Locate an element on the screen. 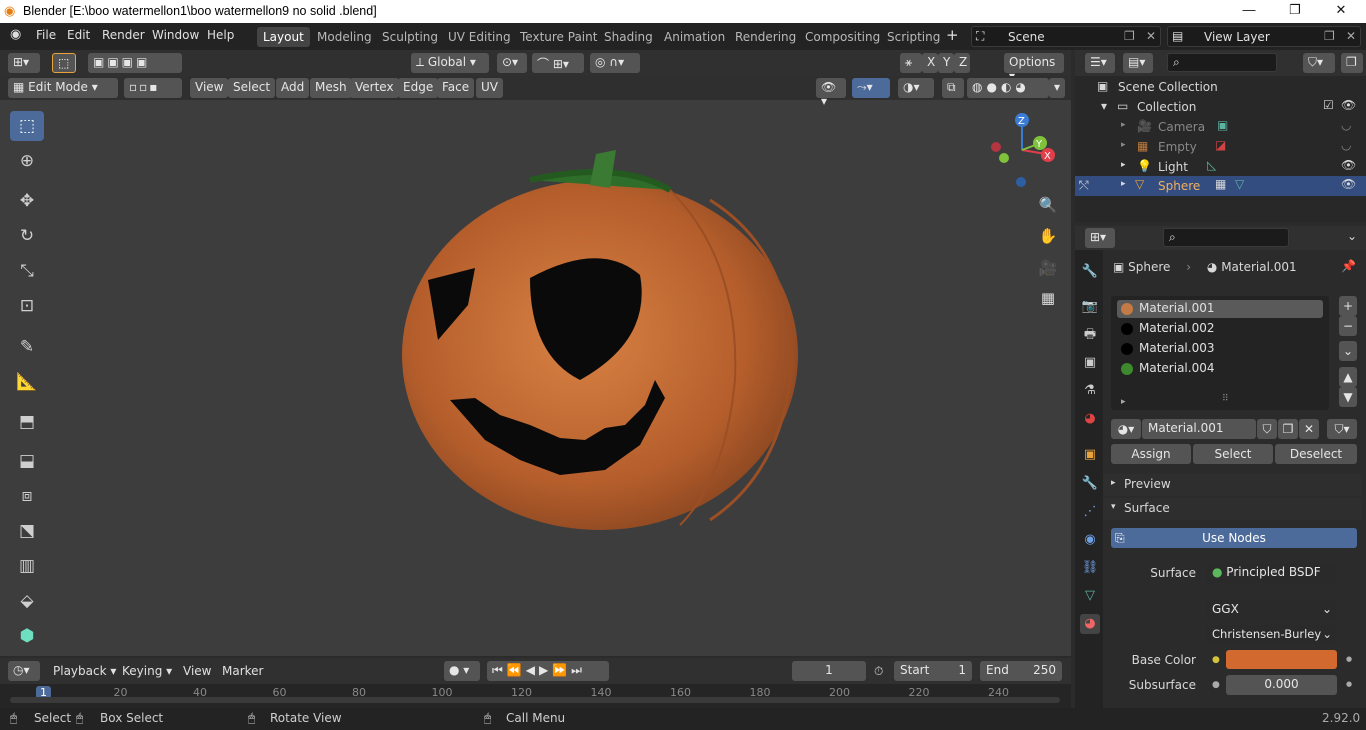  constraints-tab-icon: ⛓ is located at coordinates (1090, 568).